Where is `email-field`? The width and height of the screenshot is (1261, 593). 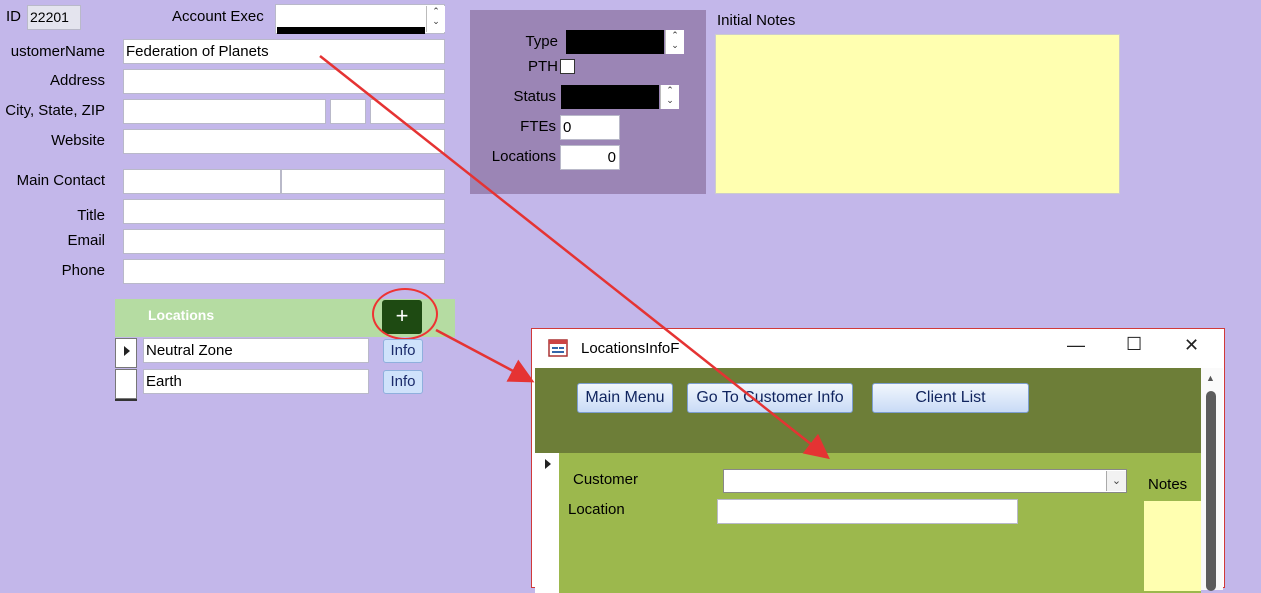 email-field is located at coordinates (284, 241).